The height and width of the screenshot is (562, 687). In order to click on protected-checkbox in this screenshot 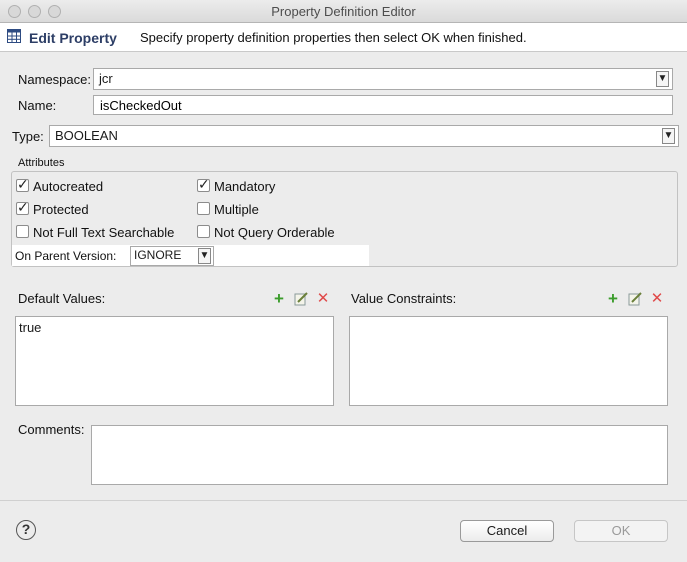, I will do `click(22, 207)`.